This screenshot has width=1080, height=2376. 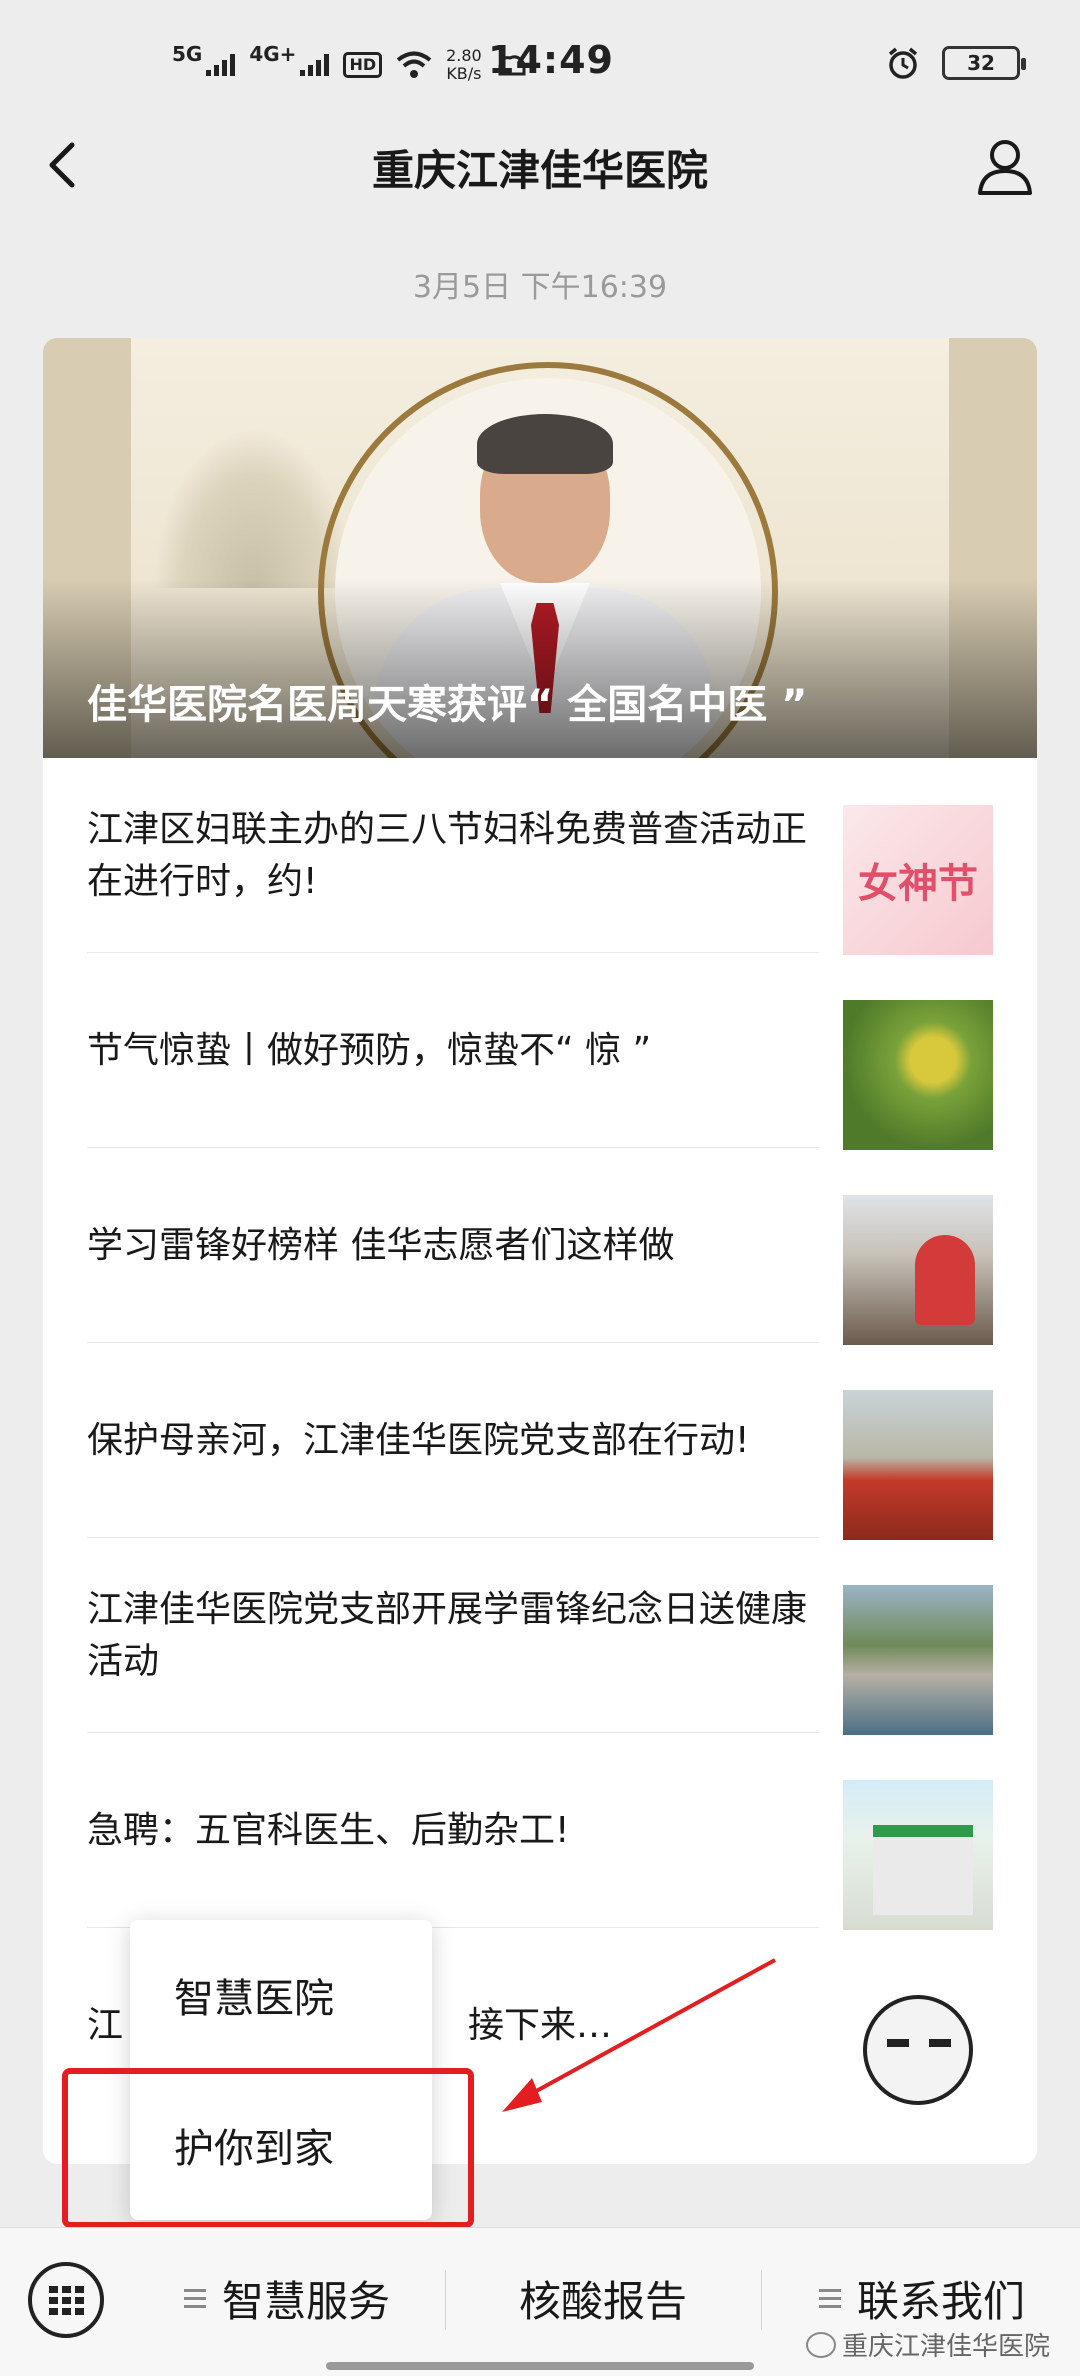 I want to click on keyboard-toggle-icon, so click(x=66, y=2300).